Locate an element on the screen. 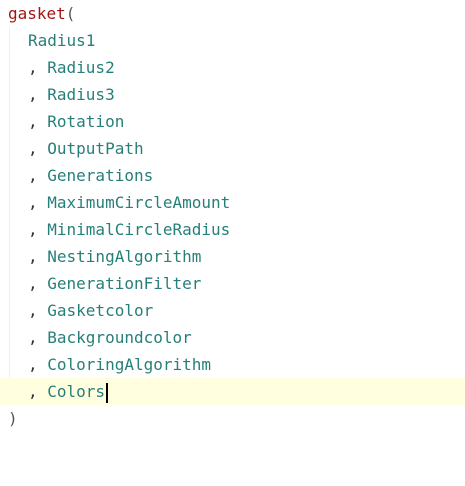  param-entry: , MaximumCircleAmount is located at coordinates (129, 202).